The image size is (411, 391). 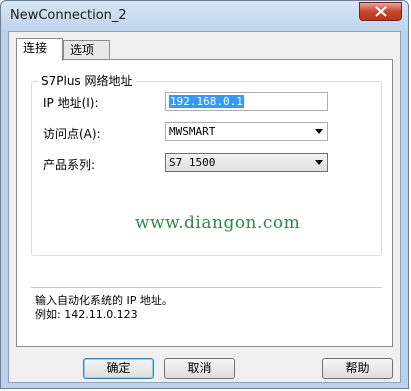 What do you see at coordinates (218, 223) in the screenshot?
I see `watermark-text: www.diangon.com` at bounding box center [218, 223].